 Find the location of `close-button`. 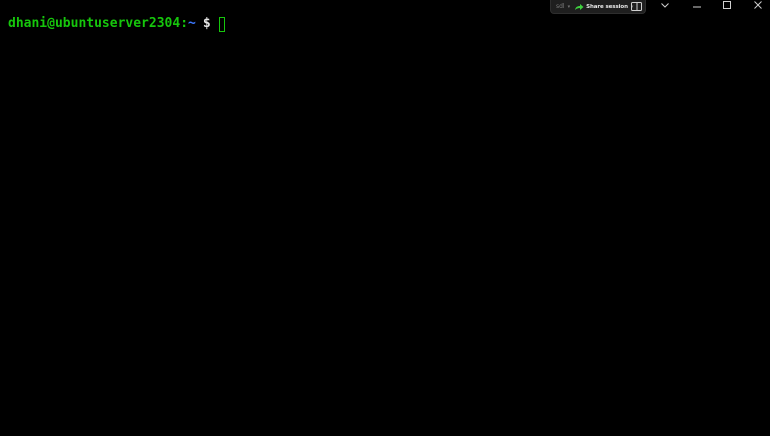

close-button is located at coordinates (757, 5).